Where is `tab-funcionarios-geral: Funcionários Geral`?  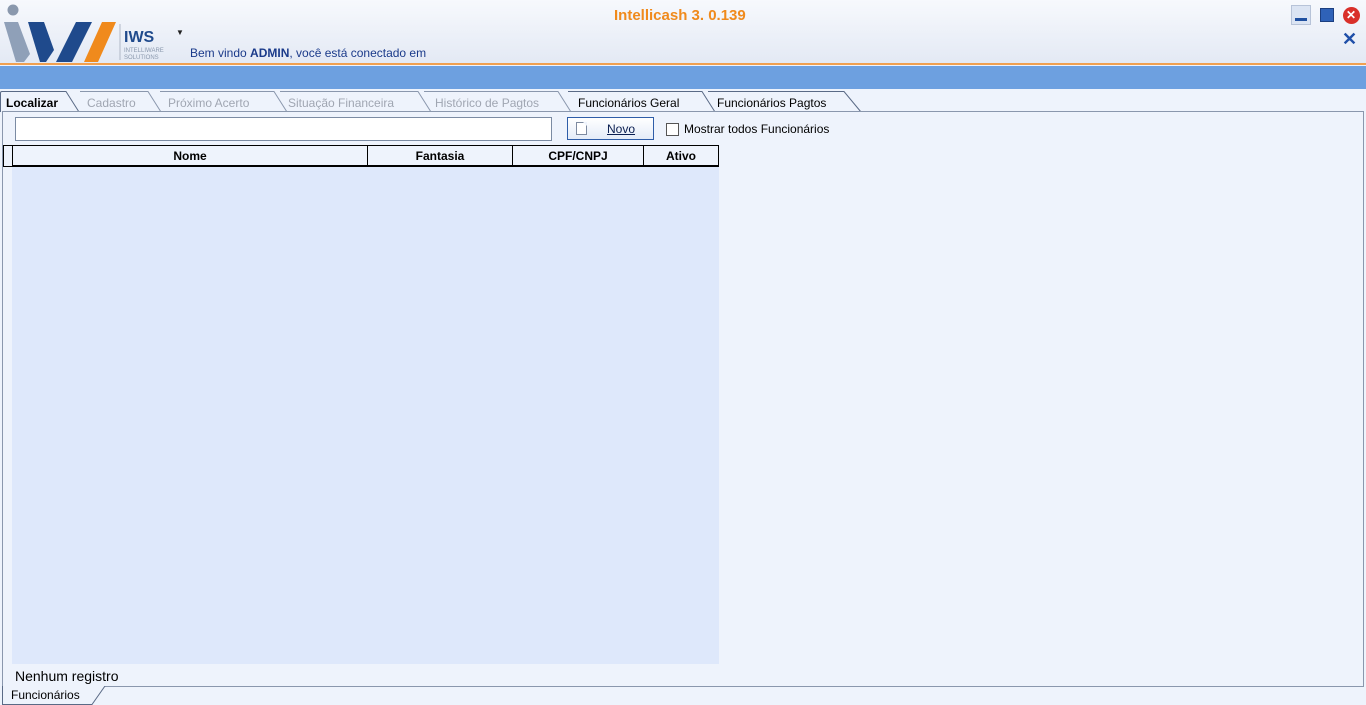 tab-funcionarios-geral: Funcionários Geral is located at coordinates (640, 102).